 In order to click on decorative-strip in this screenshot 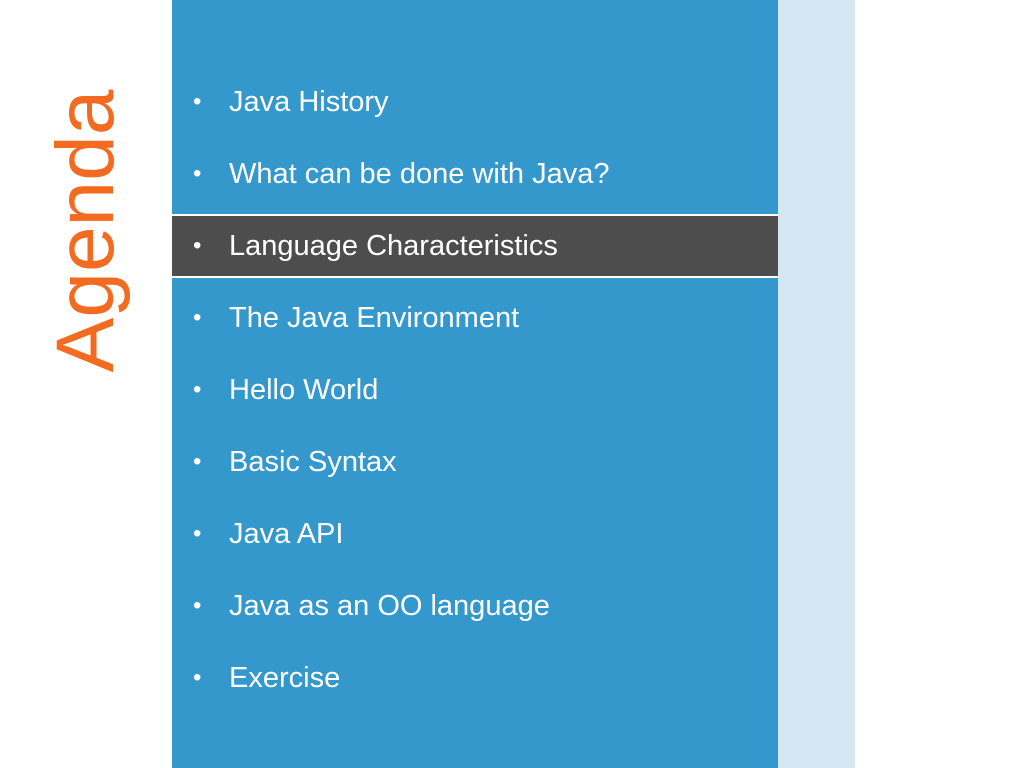, I will do `click(816, 384)`.